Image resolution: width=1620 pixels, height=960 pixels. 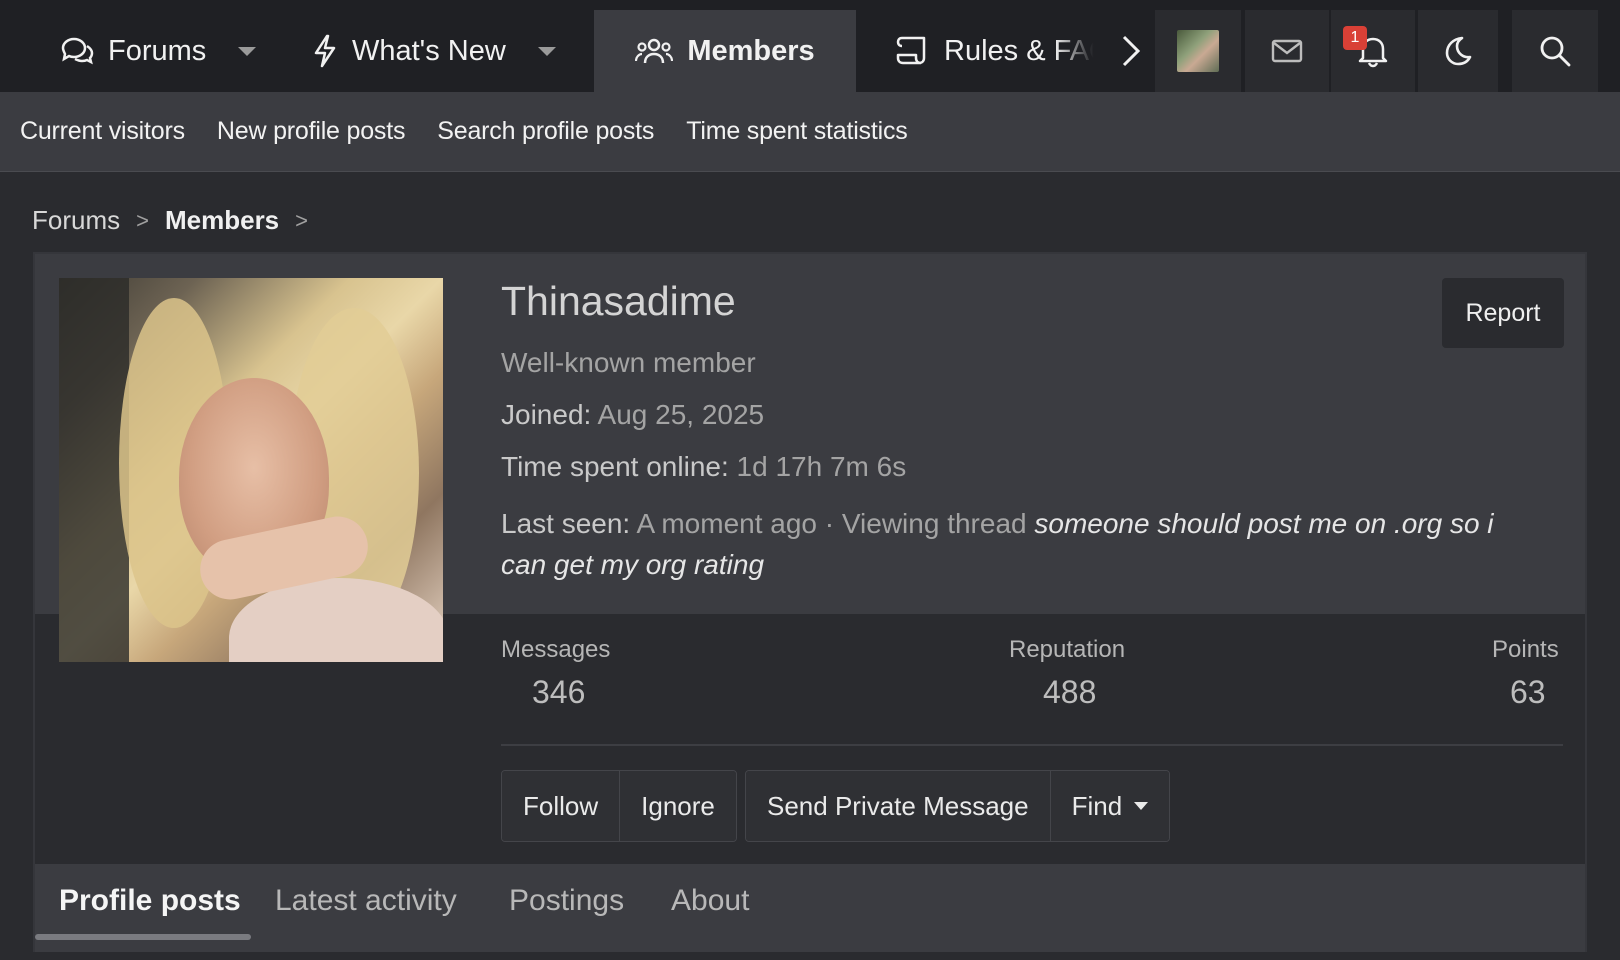 I want to click on scroll-icon, so click(x=911, y=50).